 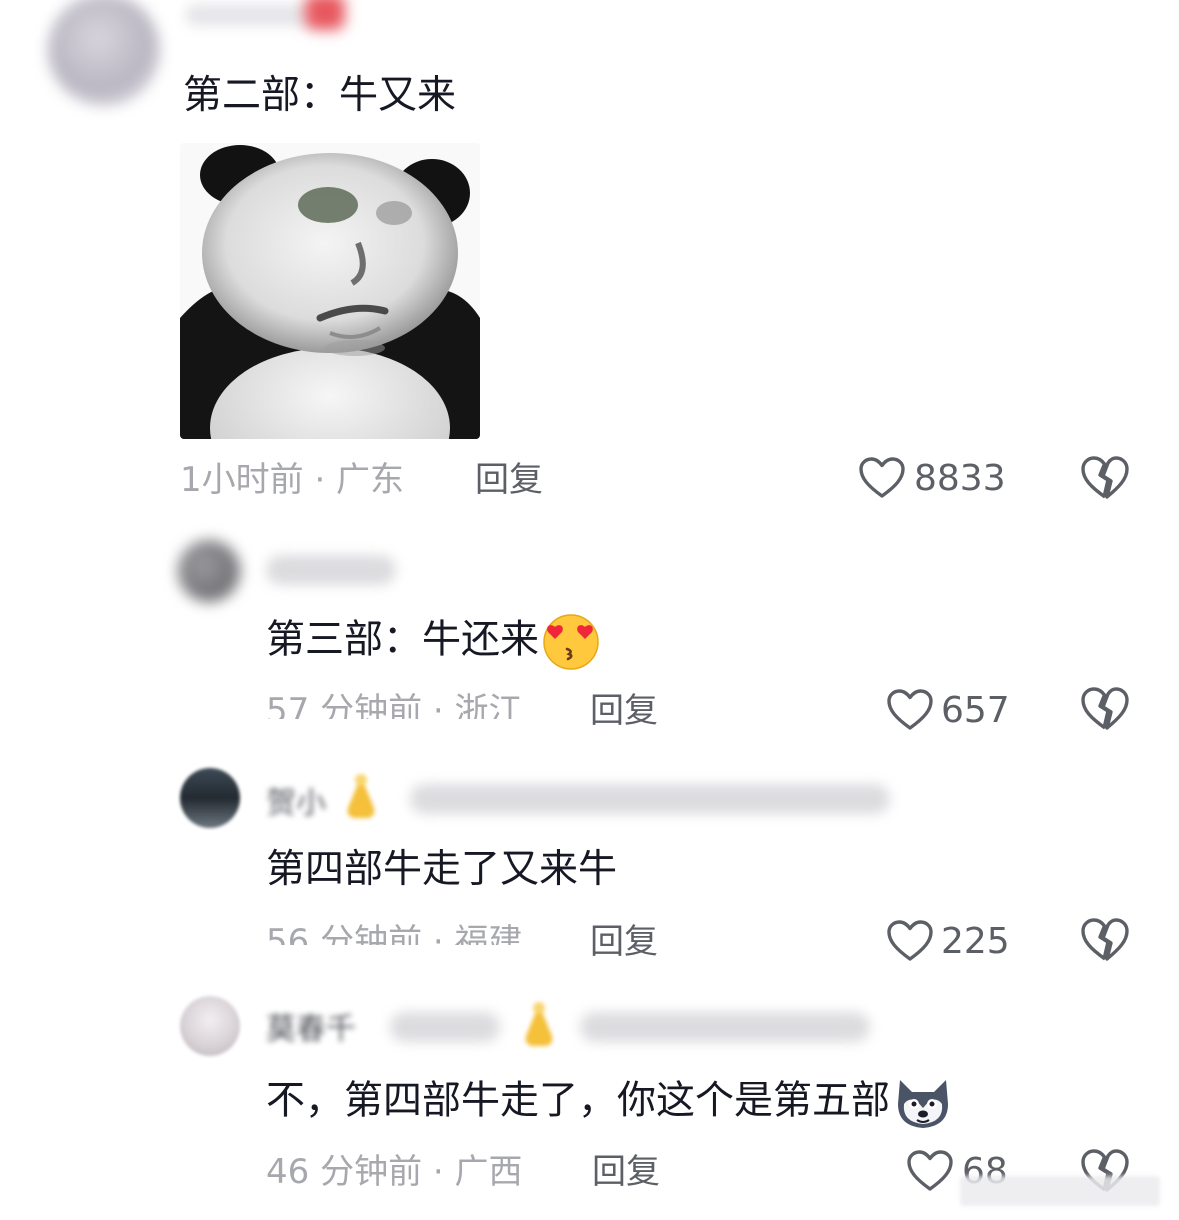 I want to click on like-count: 657, so click(x=975, y=710).